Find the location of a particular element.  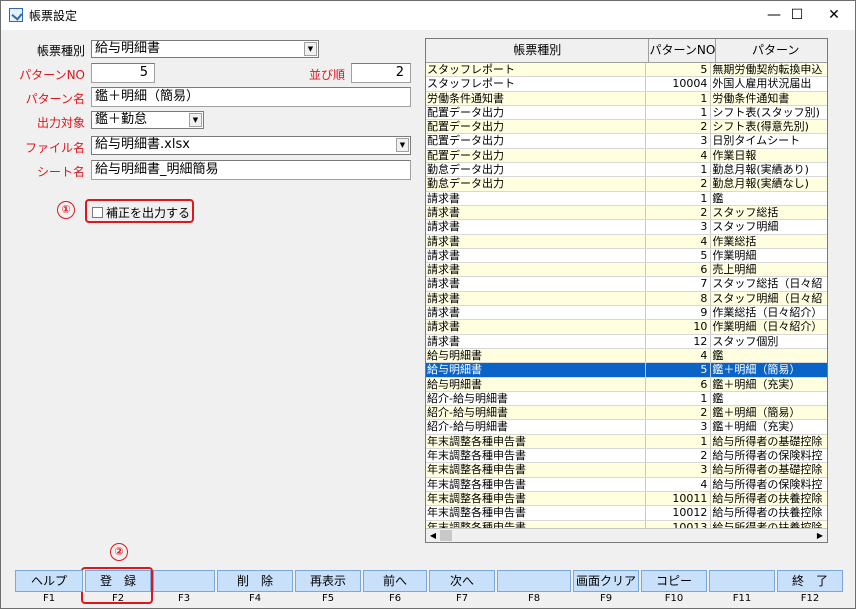

cell-pattern-name: スタッフ明細（日々紹 is located at coordinates (767, 298).